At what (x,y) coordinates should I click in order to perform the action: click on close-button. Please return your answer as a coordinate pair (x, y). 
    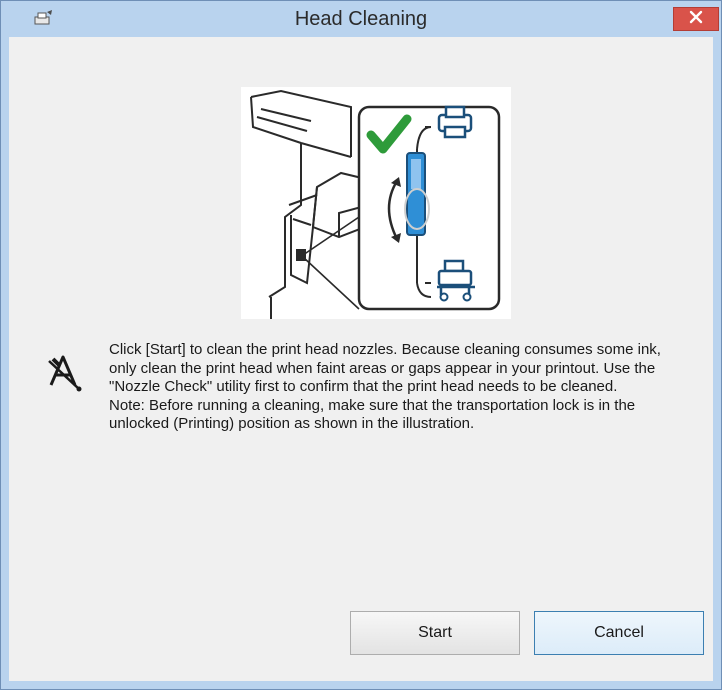
    Looking at the image, I should click on (696, 19).